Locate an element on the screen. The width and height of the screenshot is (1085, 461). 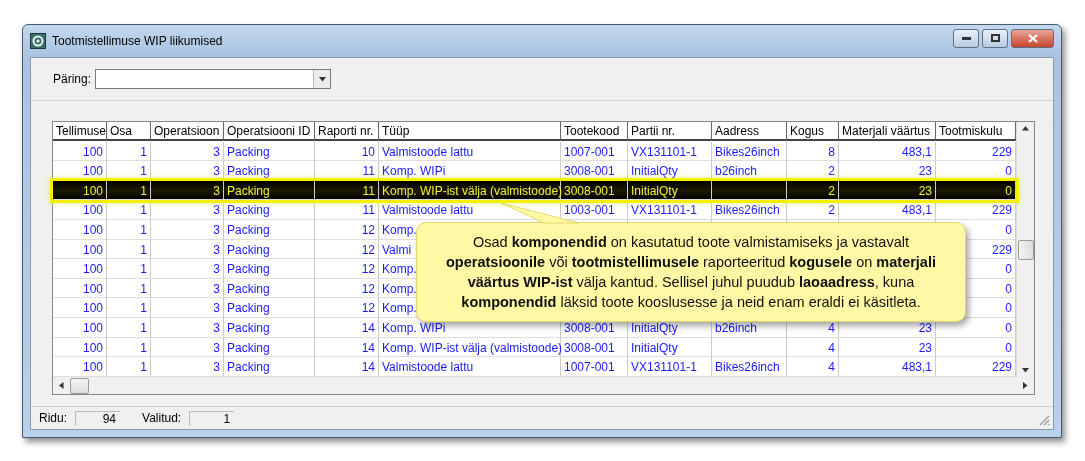
maximize-button is located at coordinates (995, 38).